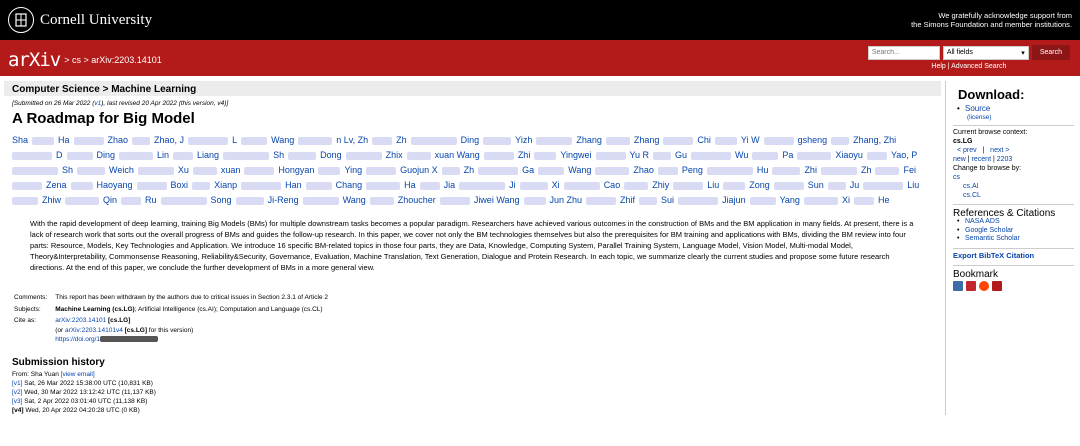 The height and width of the screenshot is (446, 1080). I want to click on version-link: [v2], so click(17, 392).